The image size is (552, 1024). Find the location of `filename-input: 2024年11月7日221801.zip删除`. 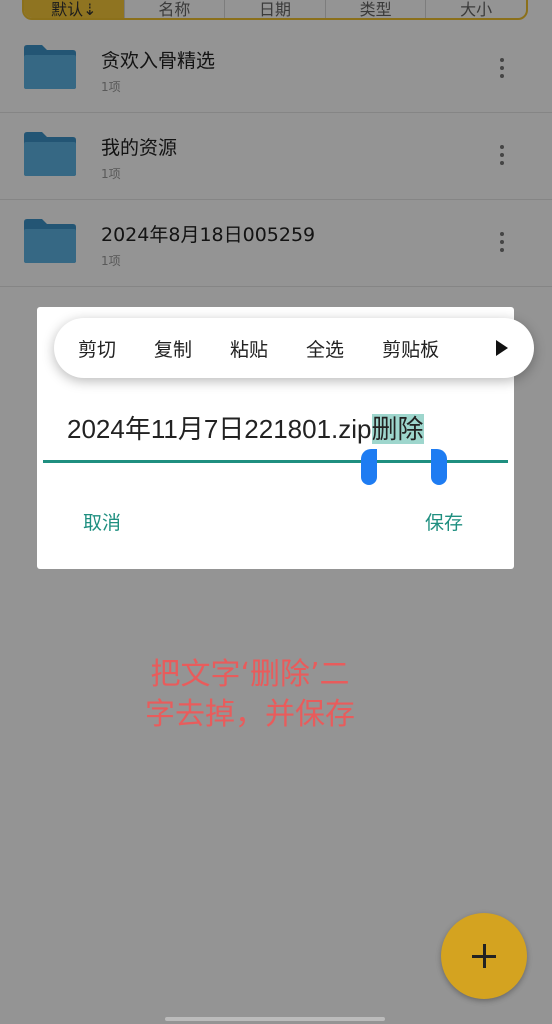

filename-input: 2024年11月7日221801.zip删除 is located at coordinates (245, 427).